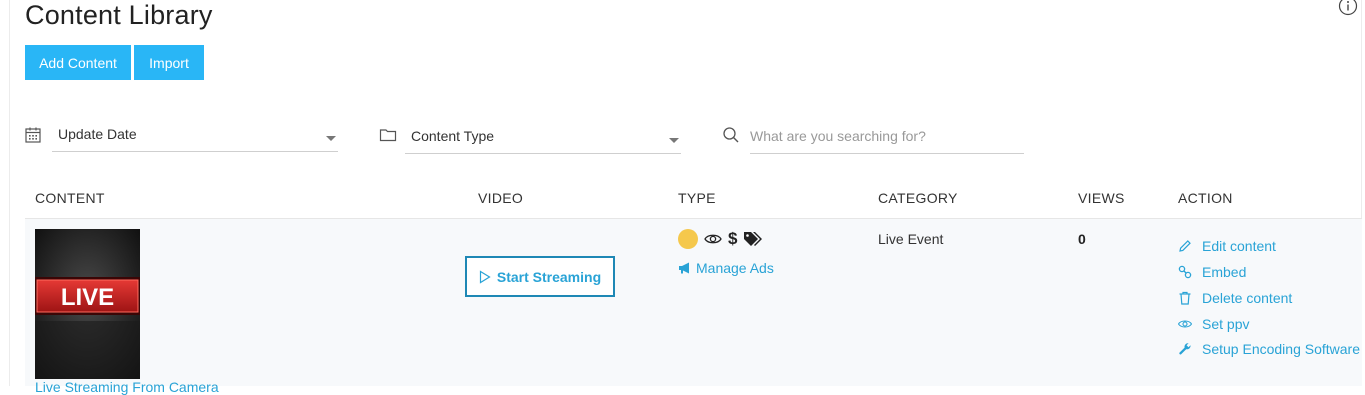  What do you see at coordinates (87, 297) in the screenshot?
I see `live-thumbnail-label: LIVE` at bounding box center [87, 297].